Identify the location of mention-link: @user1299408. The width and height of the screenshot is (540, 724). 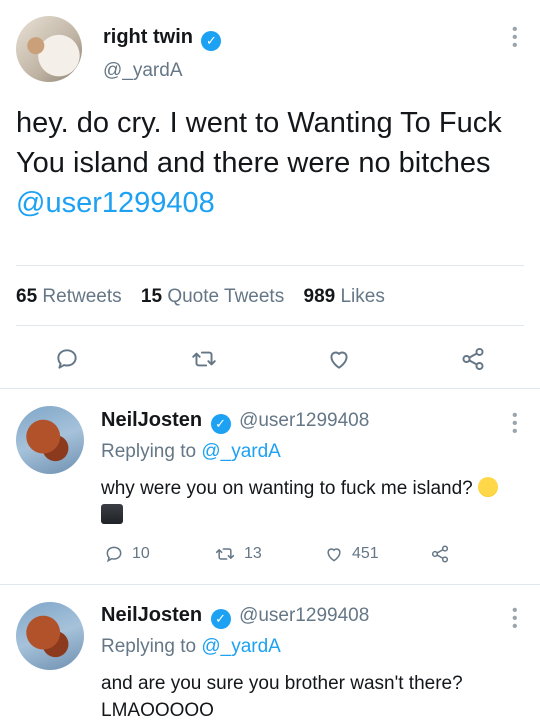
(115, 203).